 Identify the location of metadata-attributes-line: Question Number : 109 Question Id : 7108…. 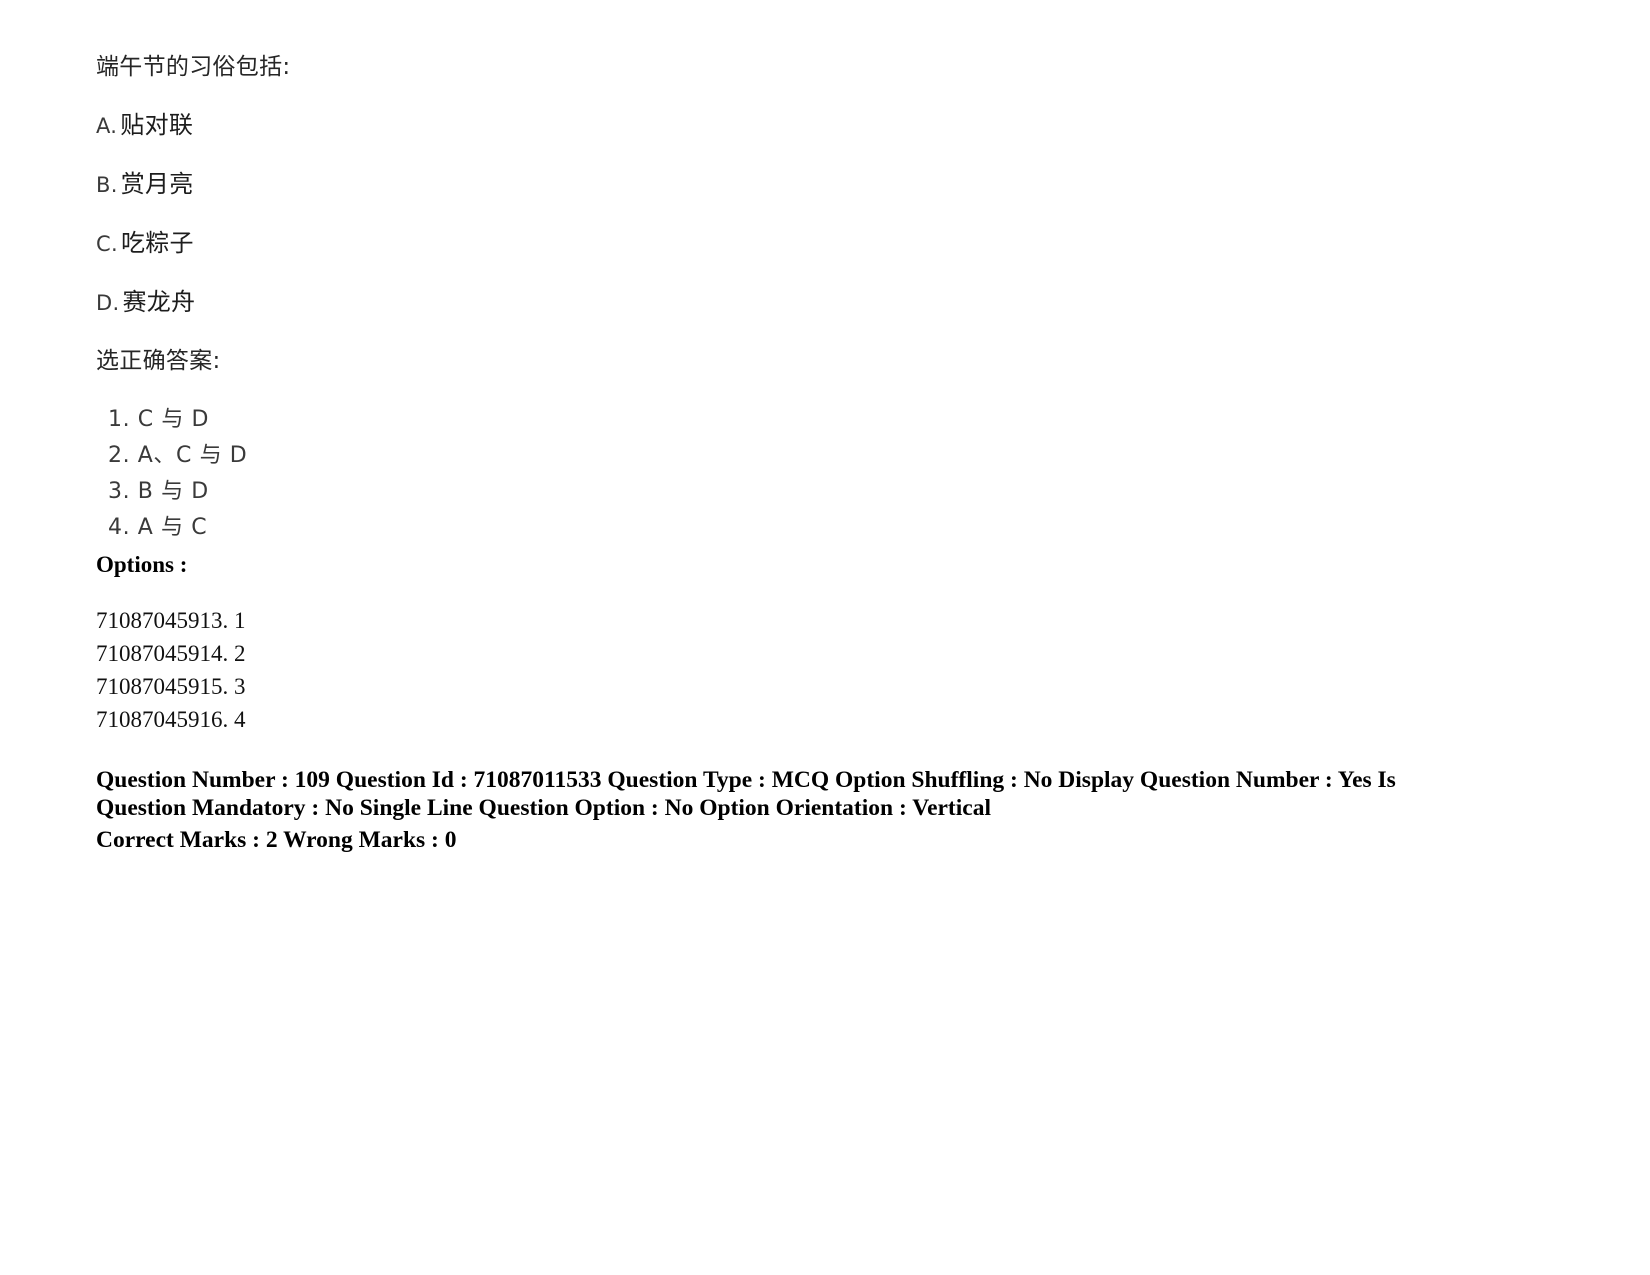
(746, 794).